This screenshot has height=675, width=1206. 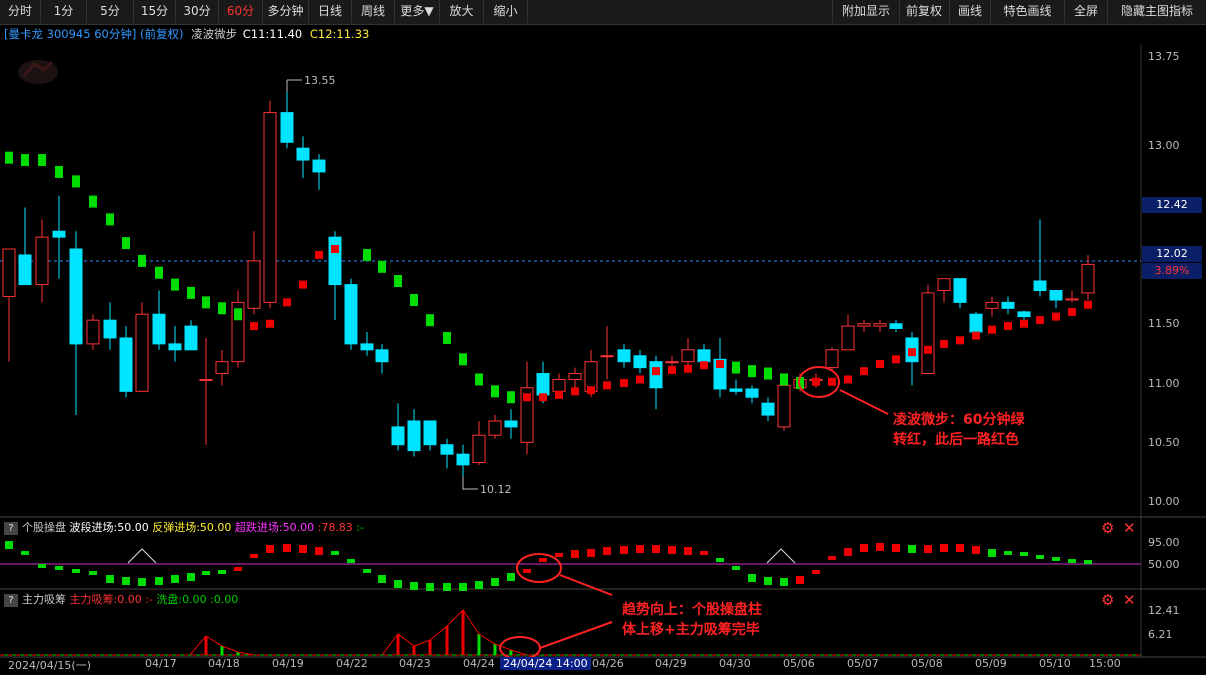 What do you see at coordinates (1160, 634) in the screenshot?
I see `panel3-tick: 6.21` at bounding box center [1160, 634].